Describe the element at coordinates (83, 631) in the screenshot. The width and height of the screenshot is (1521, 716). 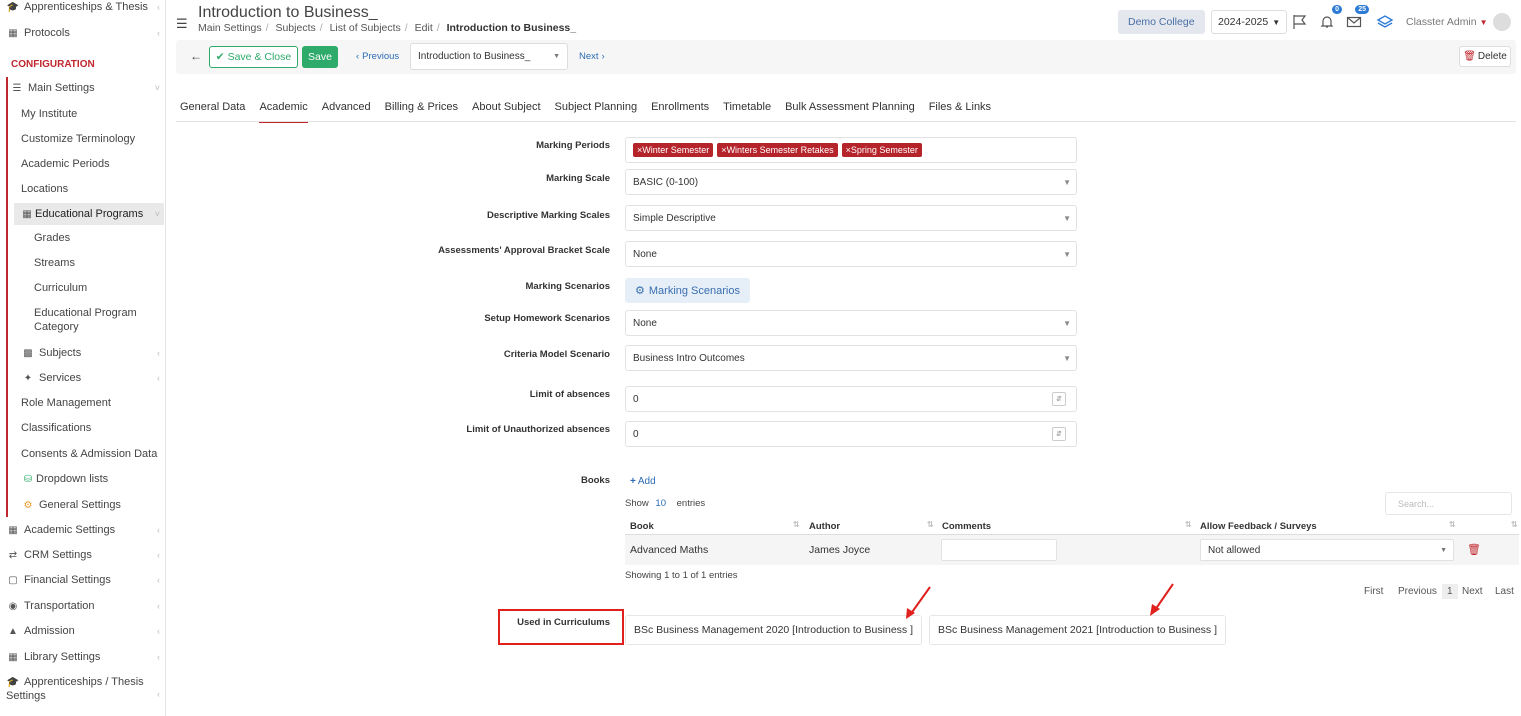
I see `sidebar-item-admission: ▲ Admission ‹` at that location.